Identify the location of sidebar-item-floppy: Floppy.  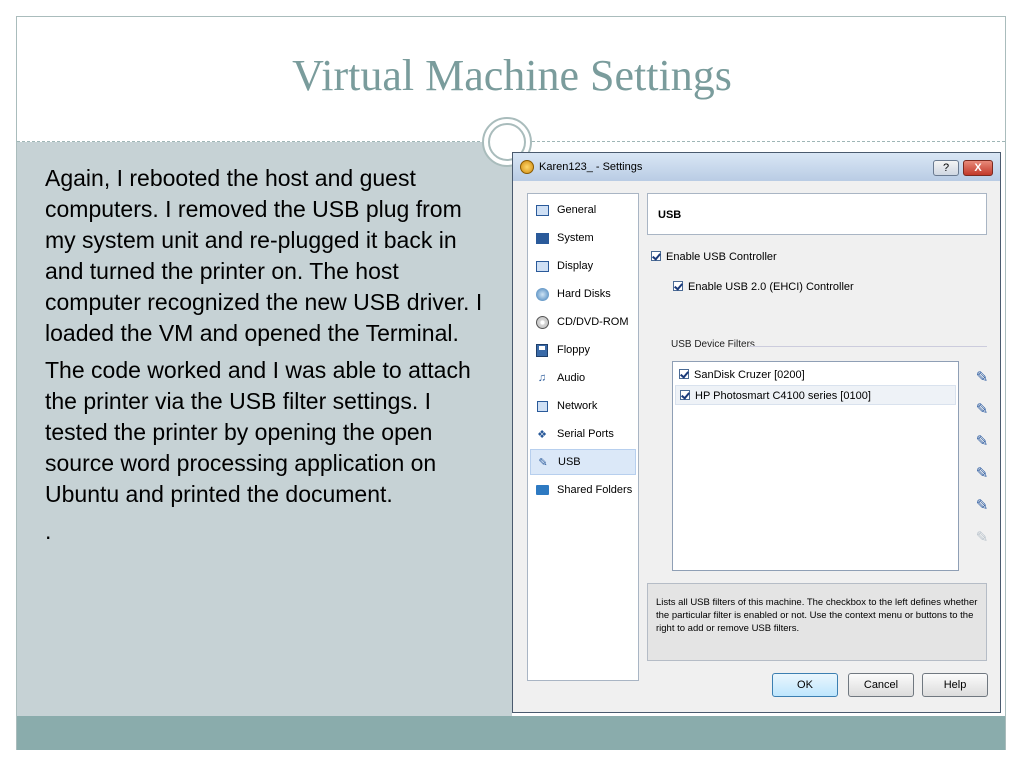
(583, 350).